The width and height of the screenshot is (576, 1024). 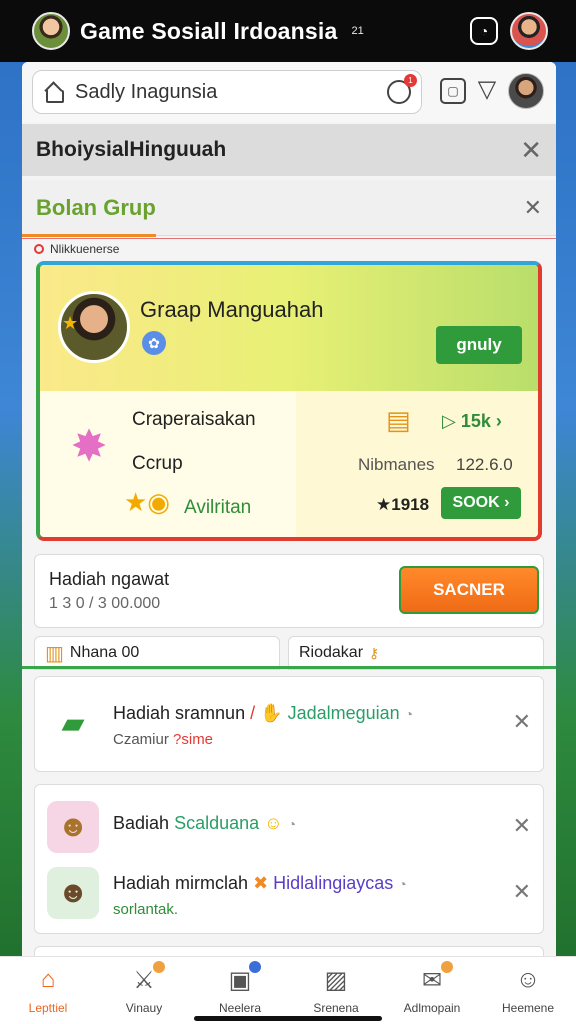 I want to click on notification-title: Hadiah sramnun / ✋ Jadalmeguian ◔, so click(x=263, y=713).